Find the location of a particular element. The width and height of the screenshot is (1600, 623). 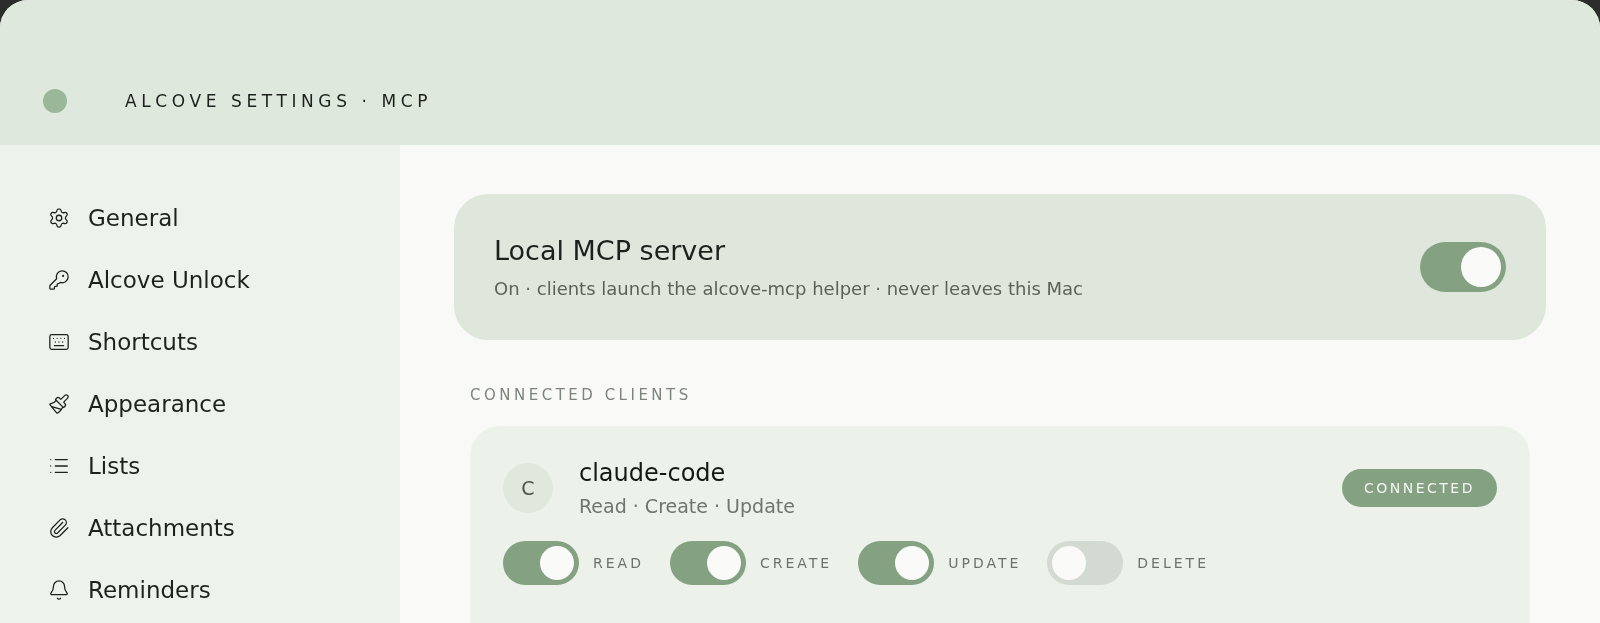

permission-label: UPDATE is located at coordinates (985, 563).